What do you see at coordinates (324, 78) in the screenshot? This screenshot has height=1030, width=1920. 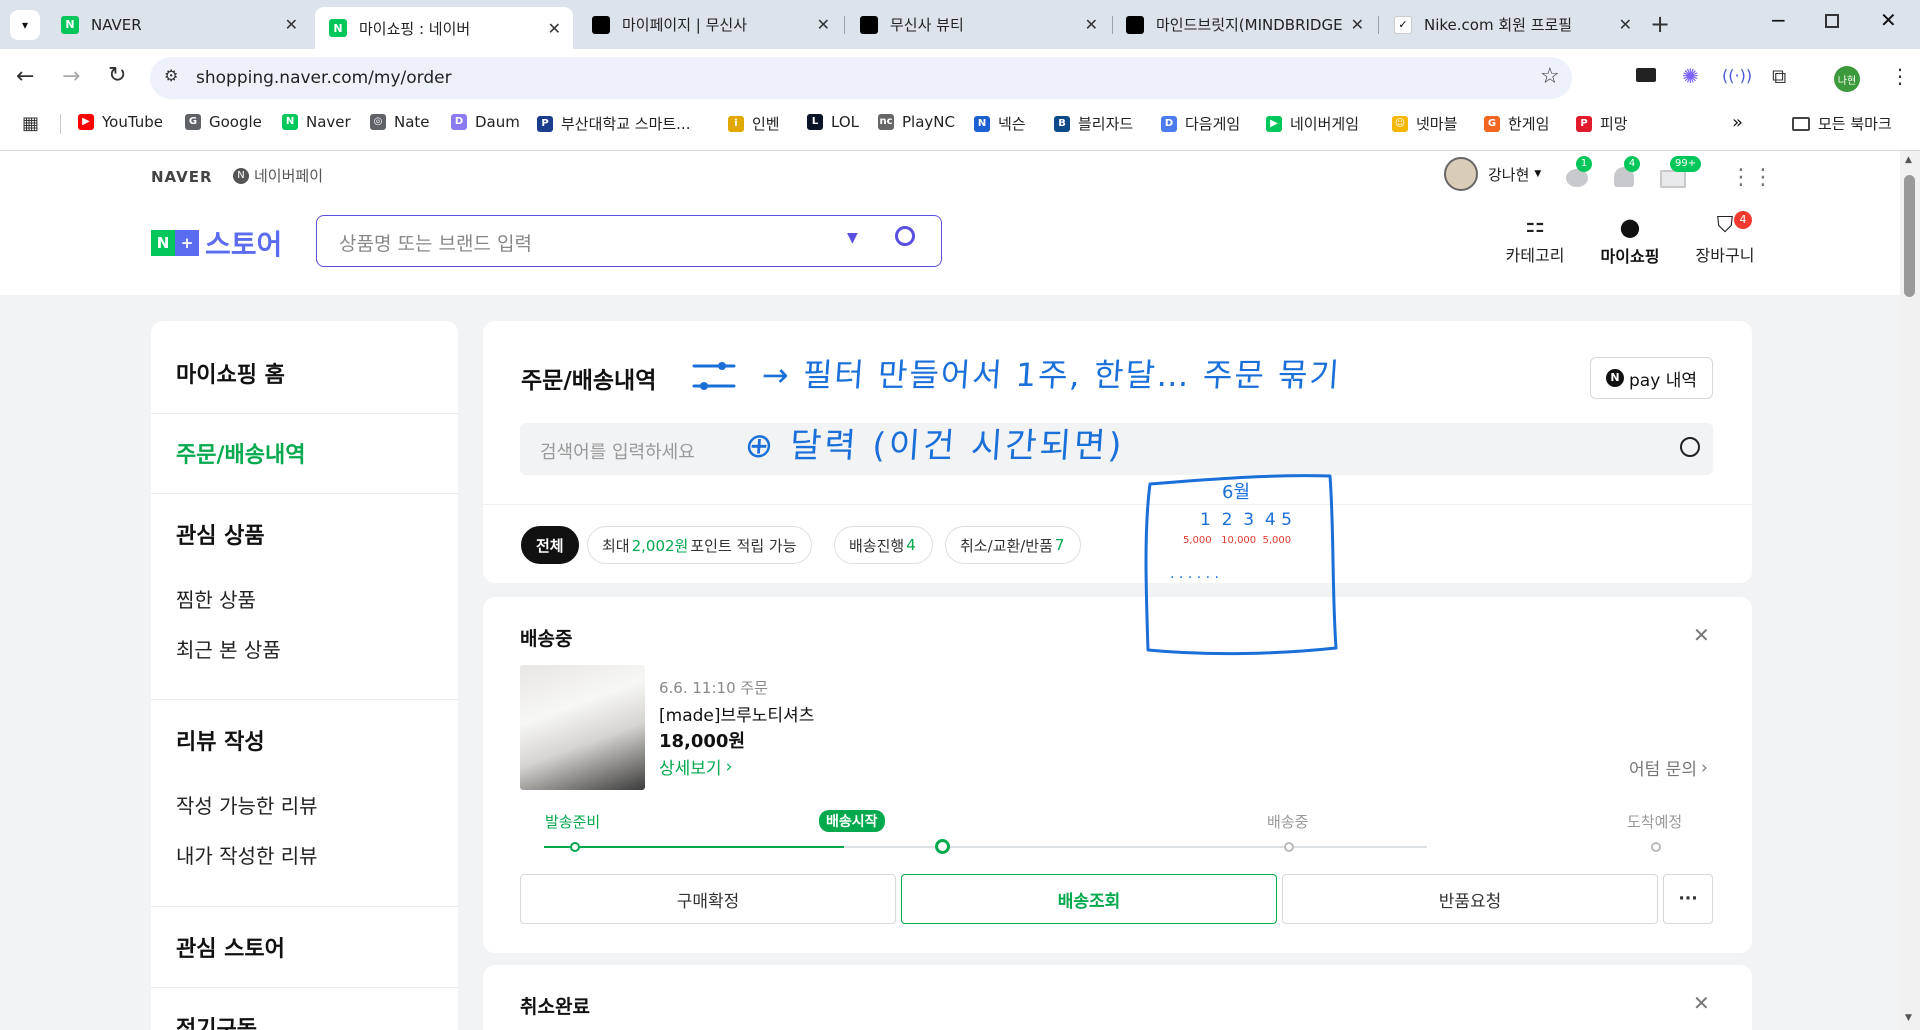 I see `url-text: shopping.naver.com/my/order` at bounding box center [324, 78].